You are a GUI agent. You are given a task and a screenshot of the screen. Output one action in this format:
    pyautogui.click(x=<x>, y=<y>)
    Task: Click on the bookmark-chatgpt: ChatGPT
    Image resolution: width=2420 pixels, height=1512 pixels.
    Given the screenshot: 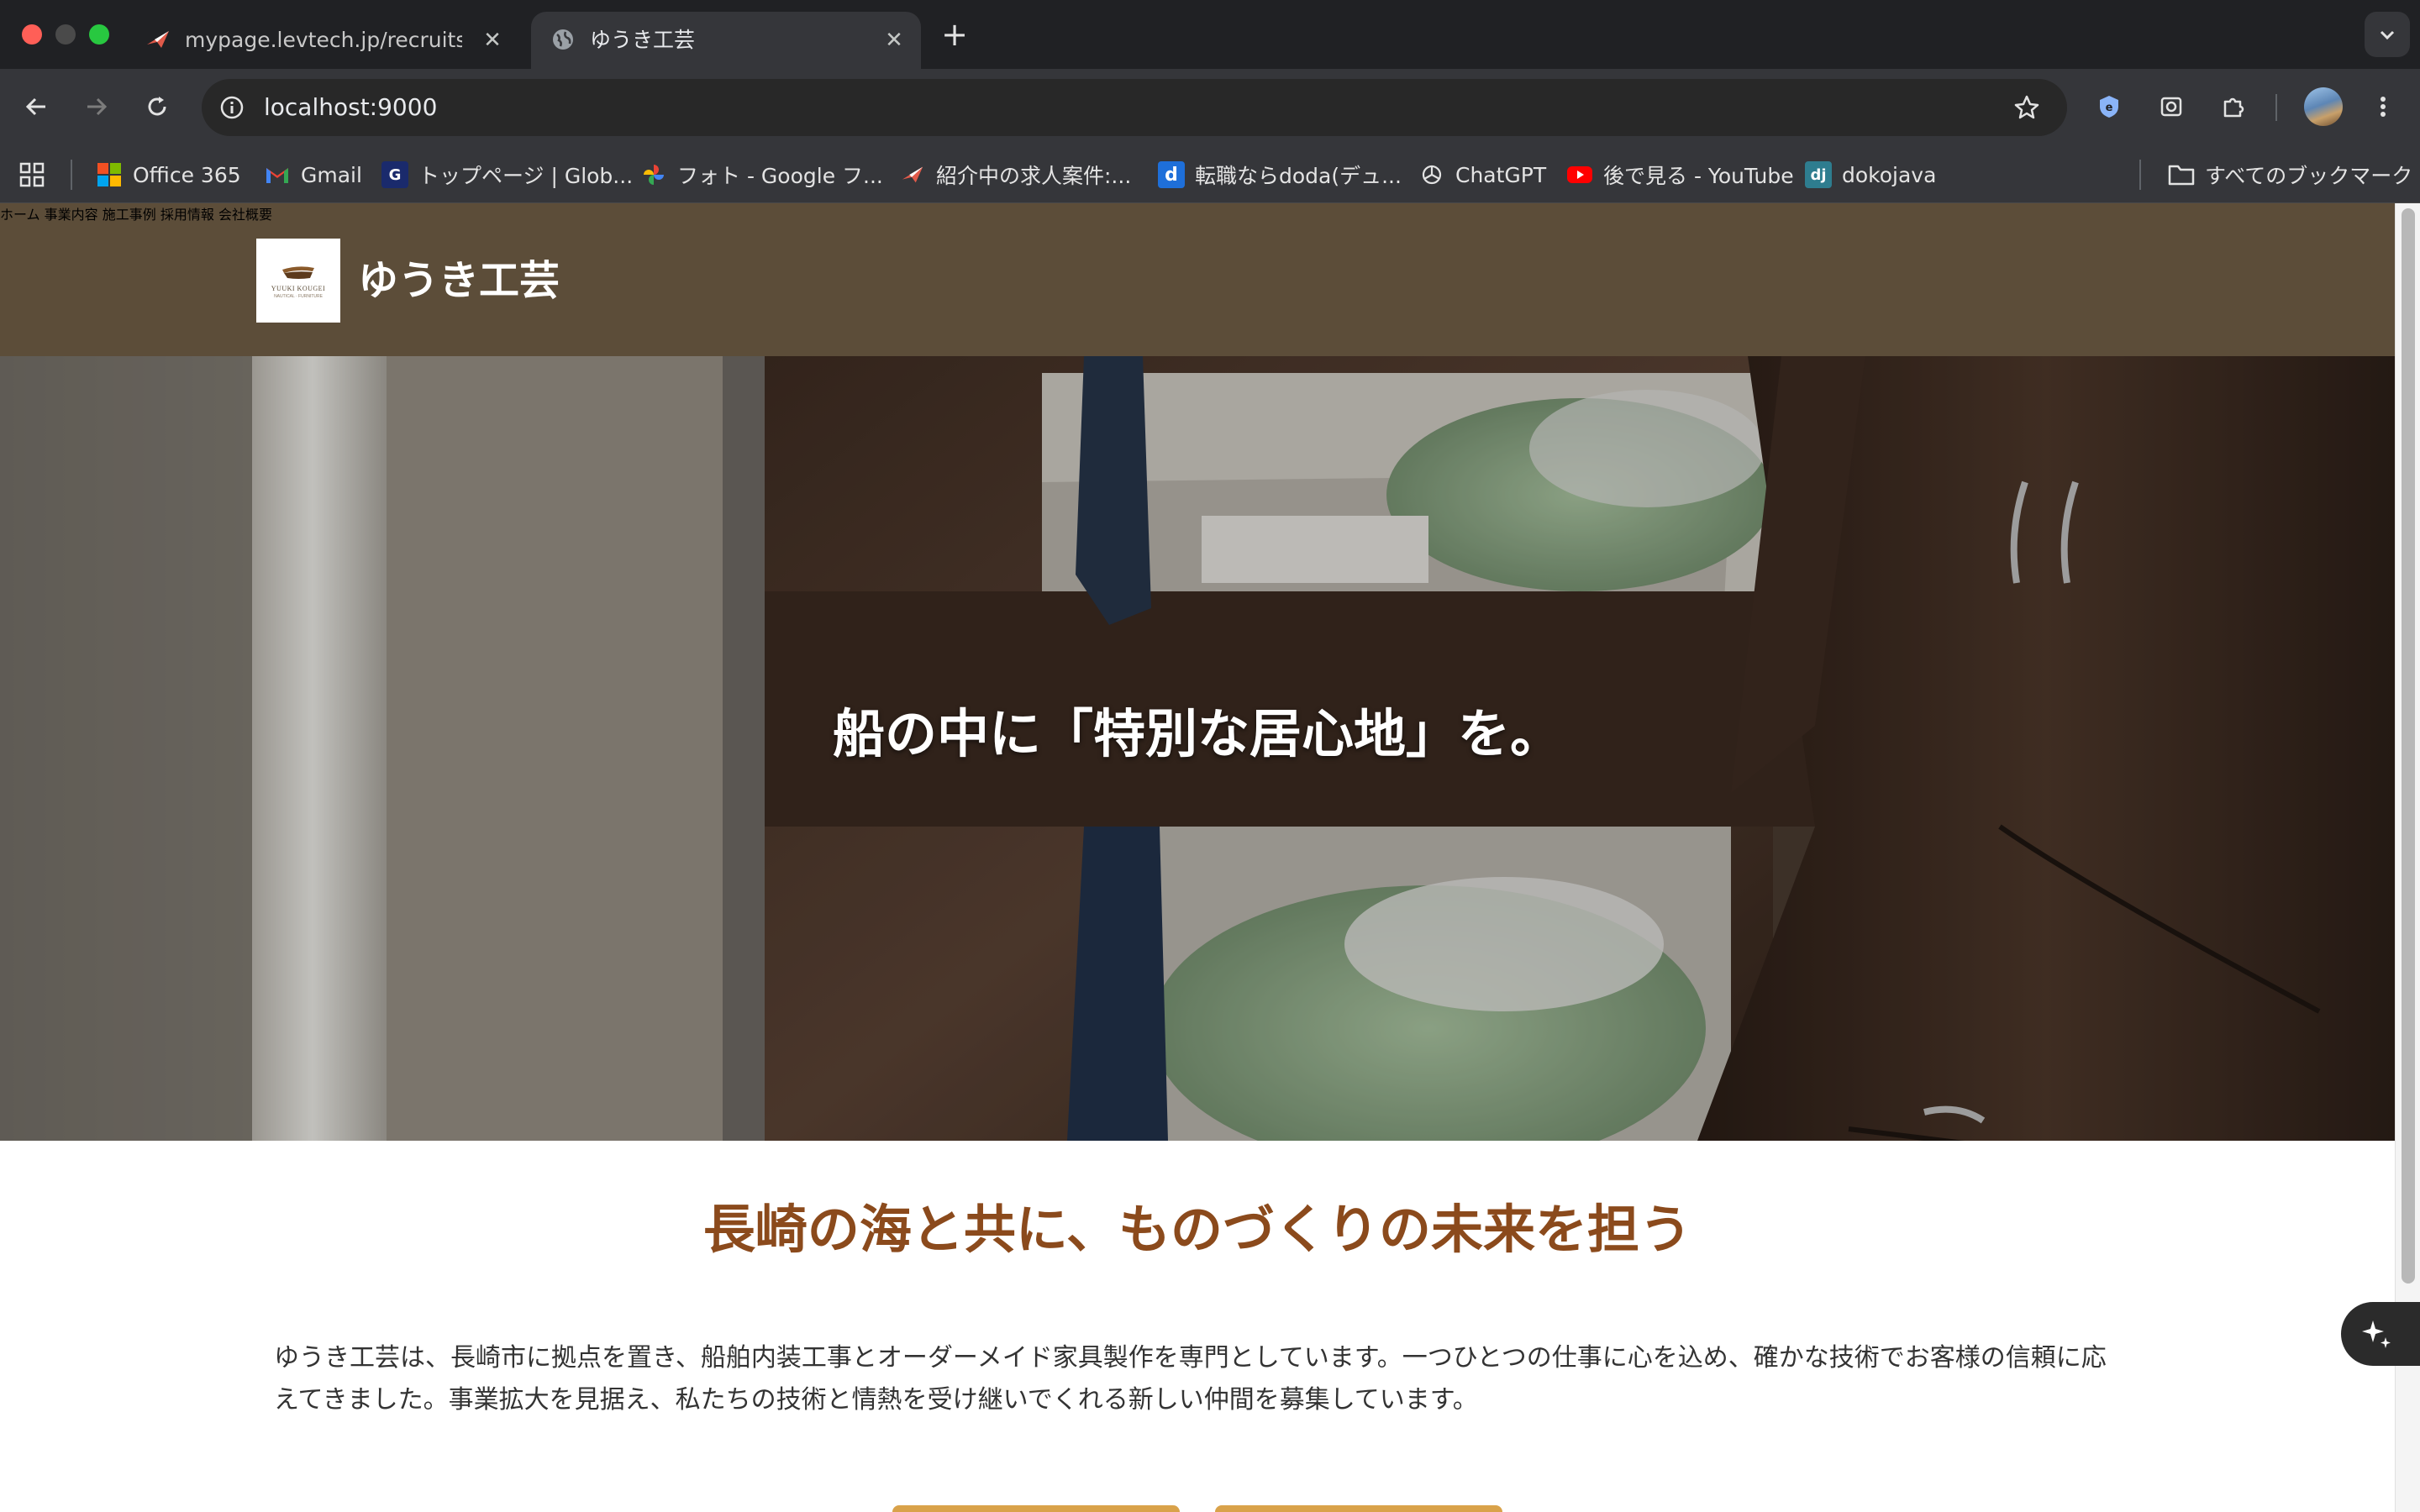 What is the action you would take?
    pyautogui.click(x=1482, y=175)
    